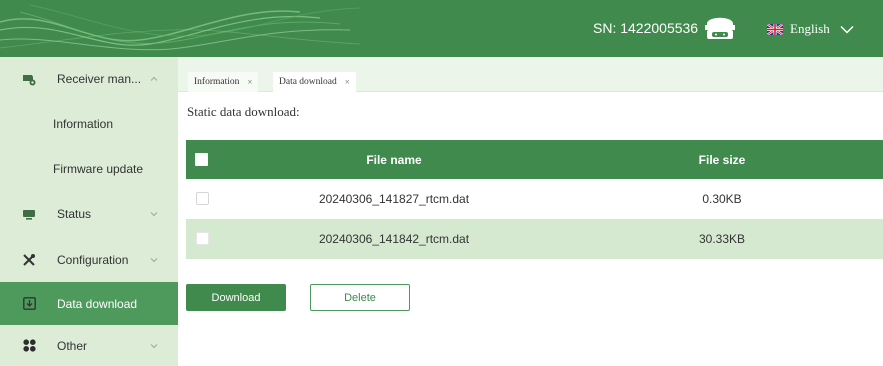 This screenshot has height=366, width=883. Describe the element at coordinates (775, 29) in the screenshot. I see `uk-flag-icon` at that location.